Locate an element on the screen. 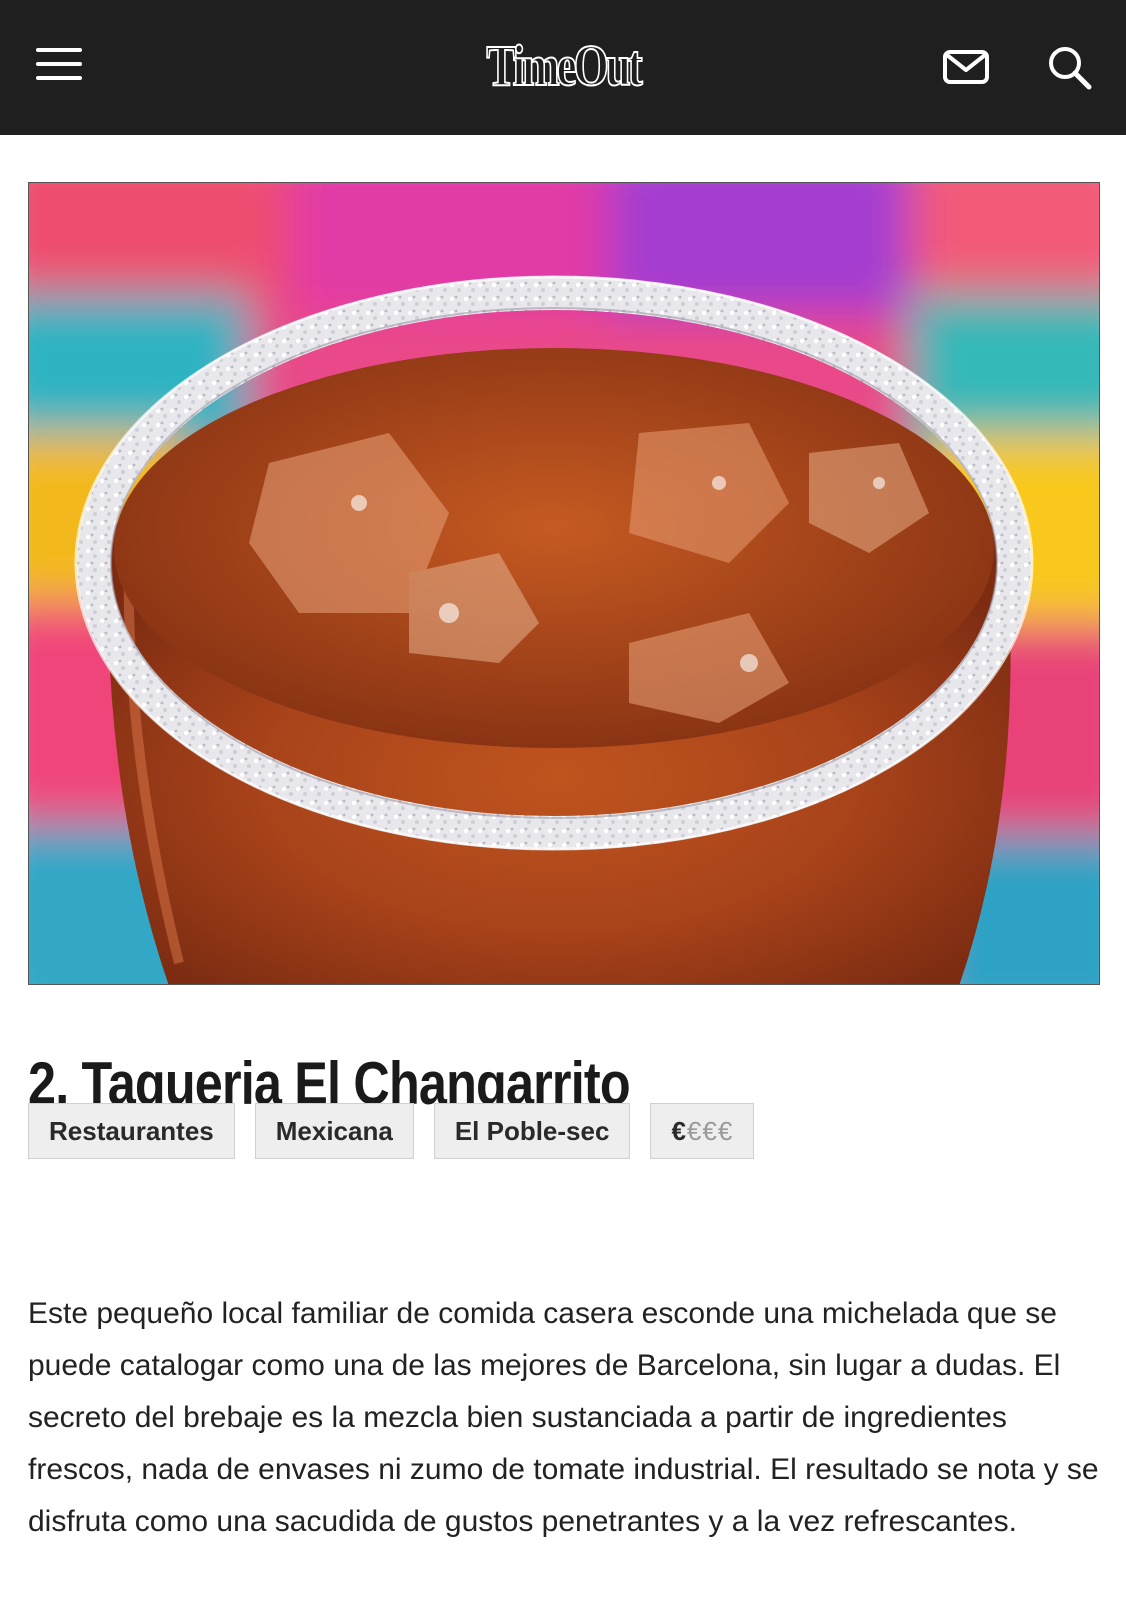  tag-cuisine: Mexicana is located at coordinates (334, 1131).